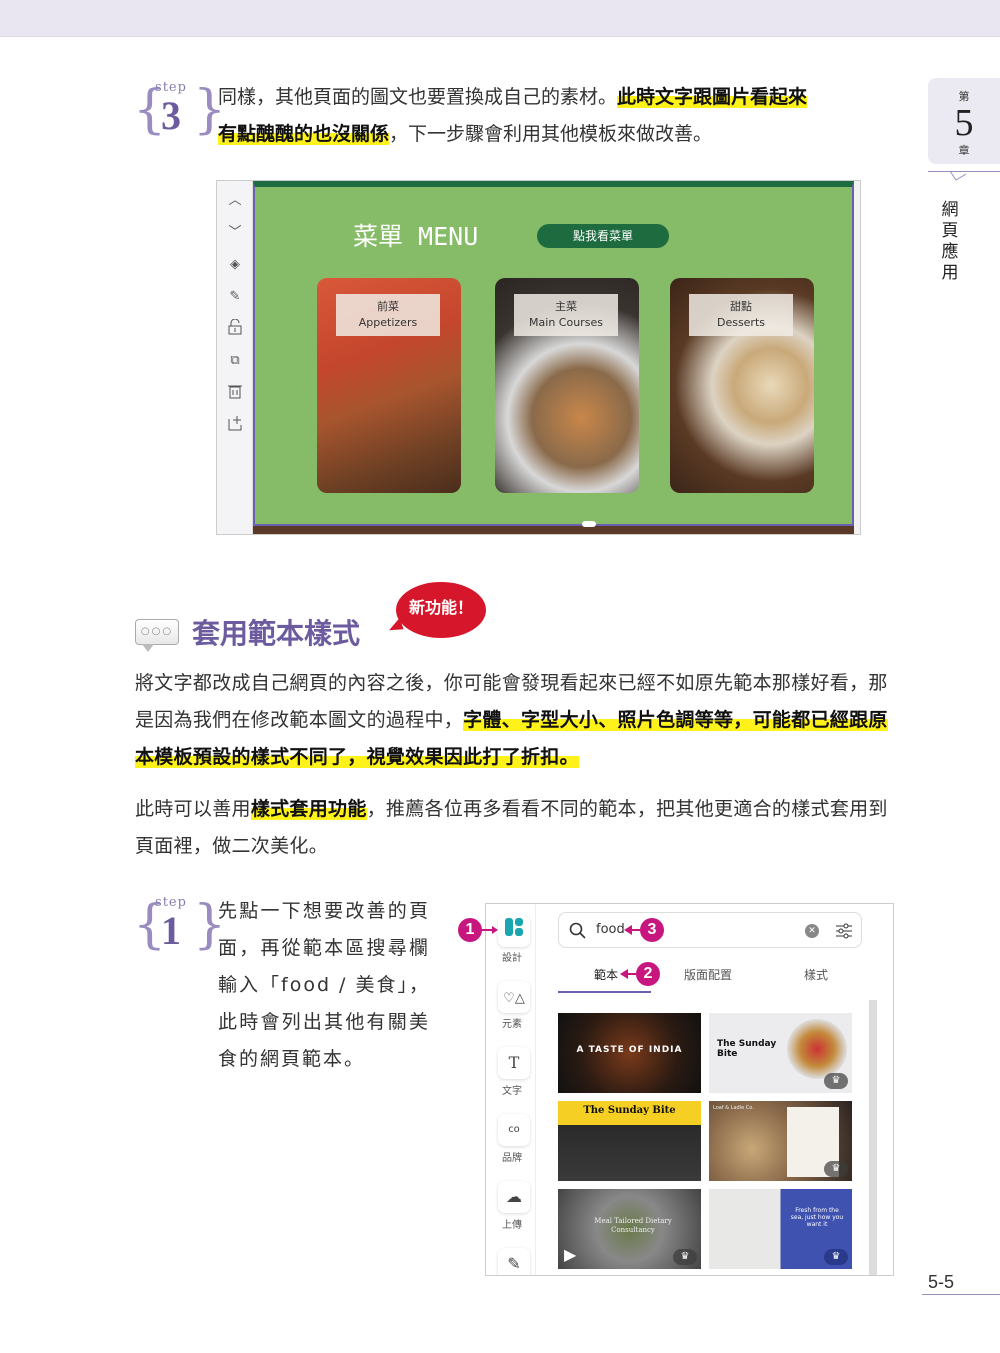 Image resolution: width=1000 pixels, height=1353 pixels. Describe the element at coordinates (606, 974) in the screenshot. I see `tab-templates: 範本` at that location.